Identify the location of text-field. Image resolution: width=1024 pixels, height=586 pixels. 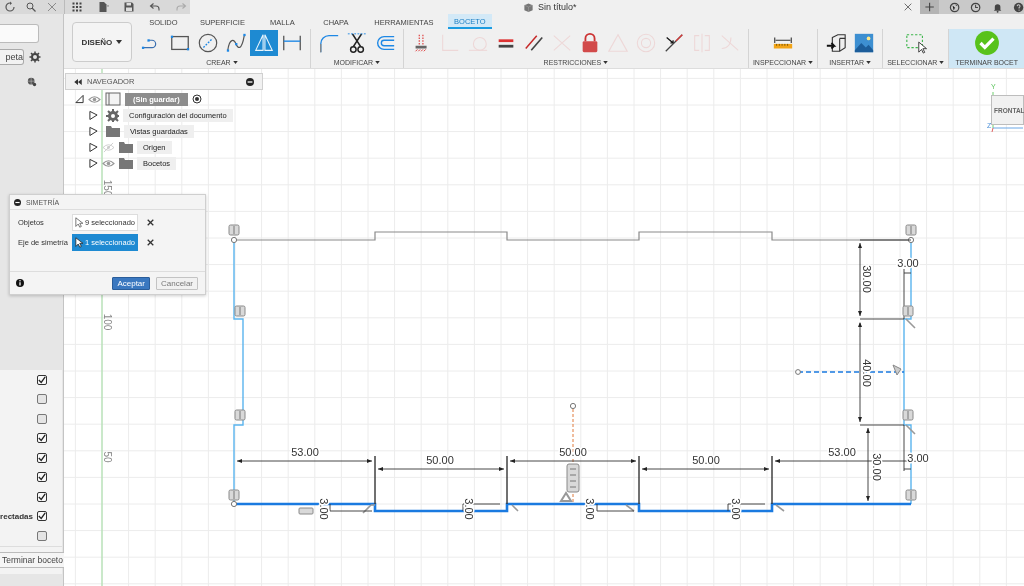
(19, 33).